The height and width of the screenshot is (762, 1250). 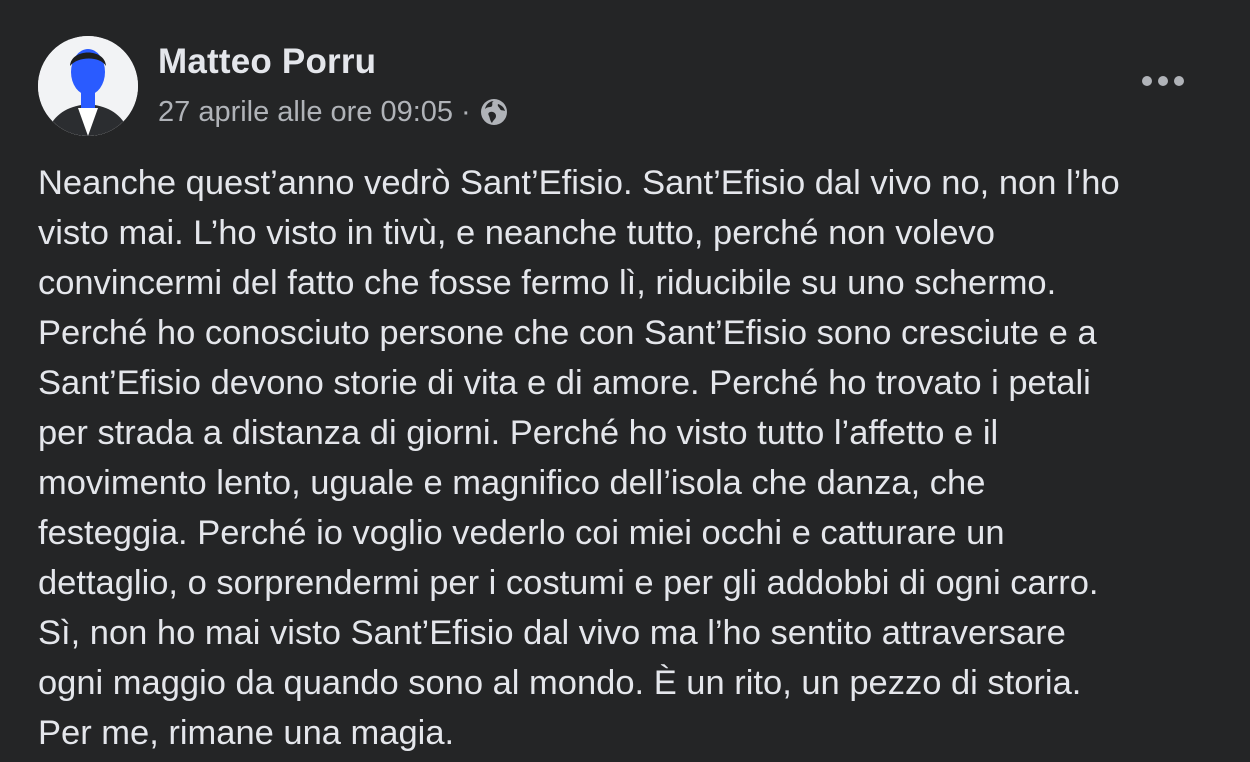 I want to click on post-meta: 27 aprile alle ore 09:05 ·, so click(x=333, y=112).